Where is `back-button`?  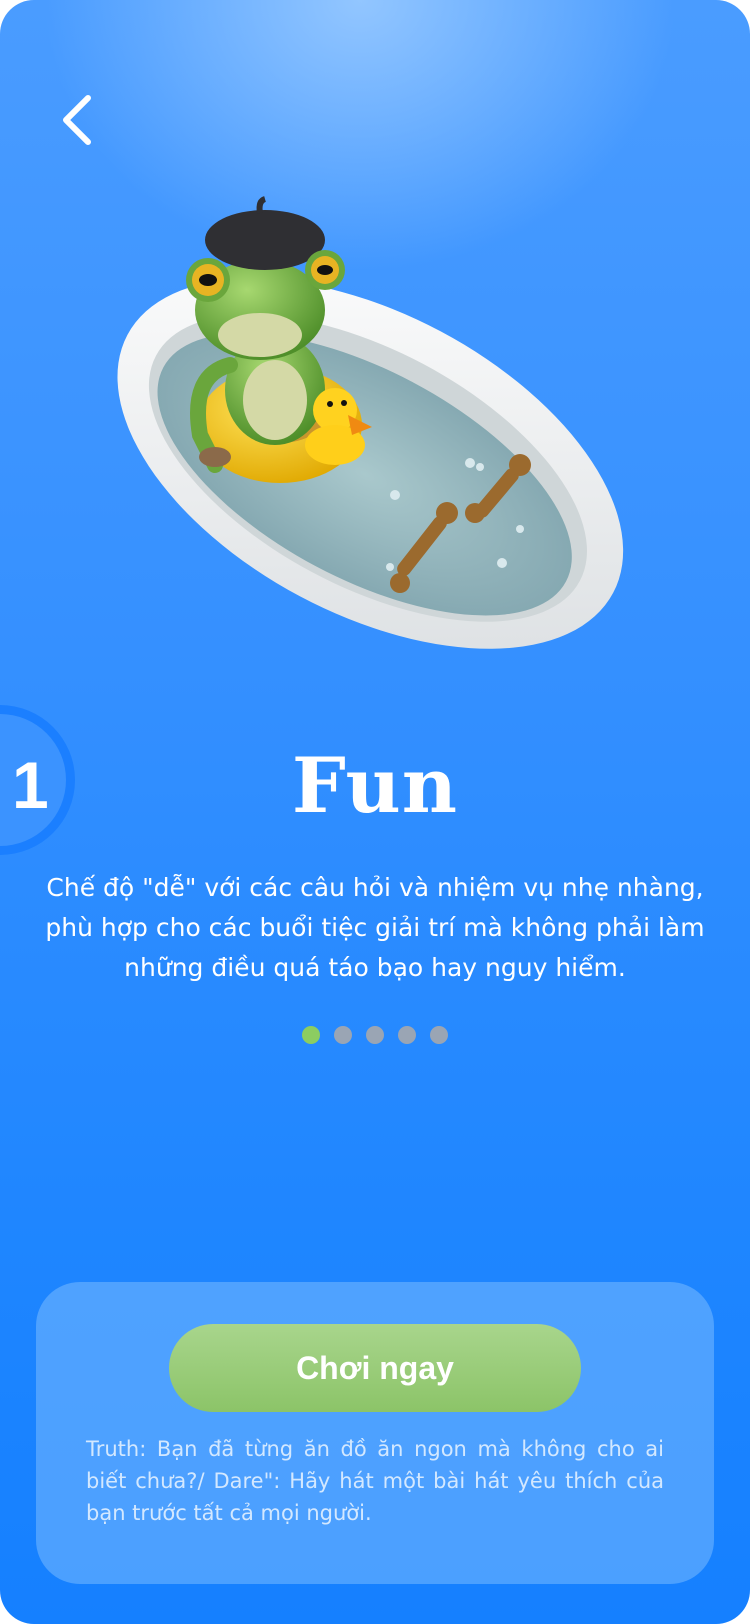 back-button is located at coordinates (78, 120).